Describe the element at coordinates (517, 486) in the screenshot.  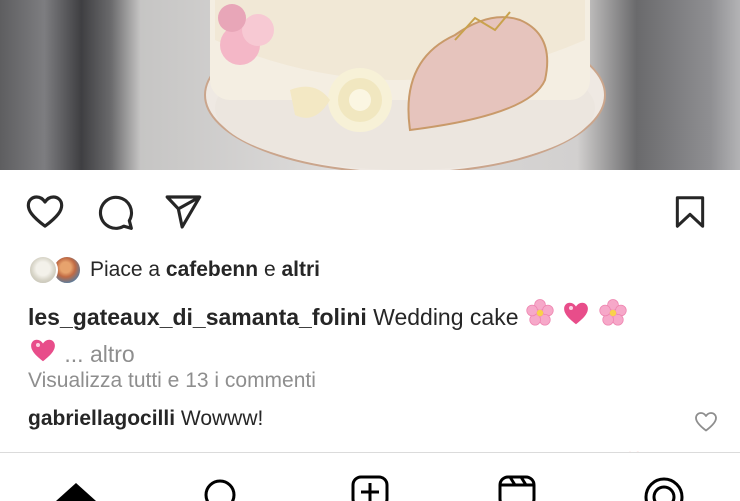
I see `reels-icon` at that location.